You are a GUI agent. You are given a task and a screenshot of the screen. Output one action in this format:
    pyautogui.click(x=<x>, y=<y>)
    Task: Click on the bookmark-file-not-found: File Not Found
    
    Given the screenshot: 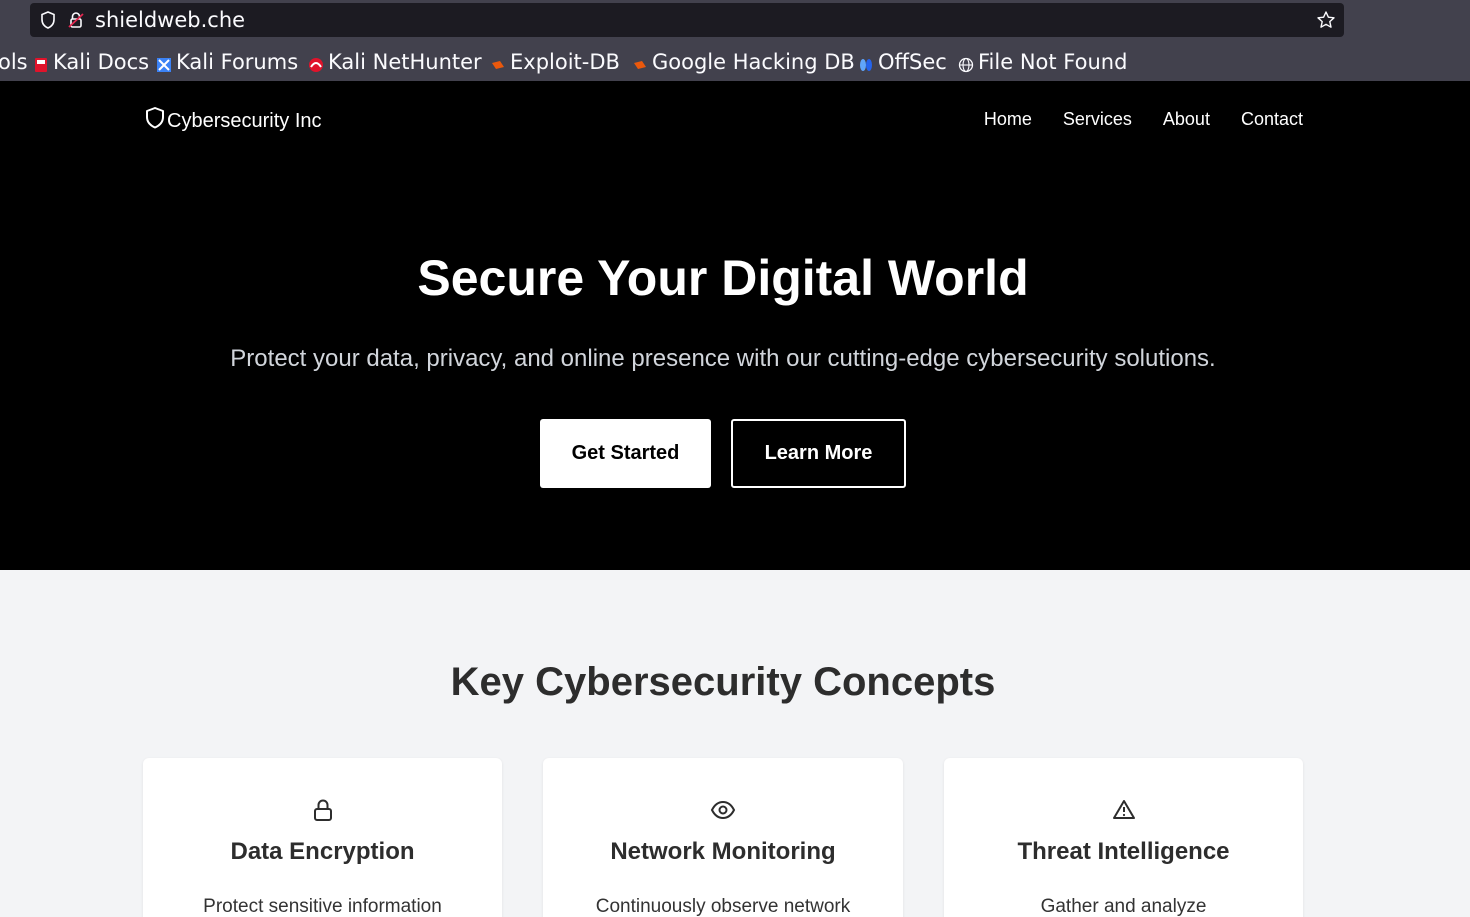 What is the action you would take?
    pyautogui.click(x=1042, y=62)
    